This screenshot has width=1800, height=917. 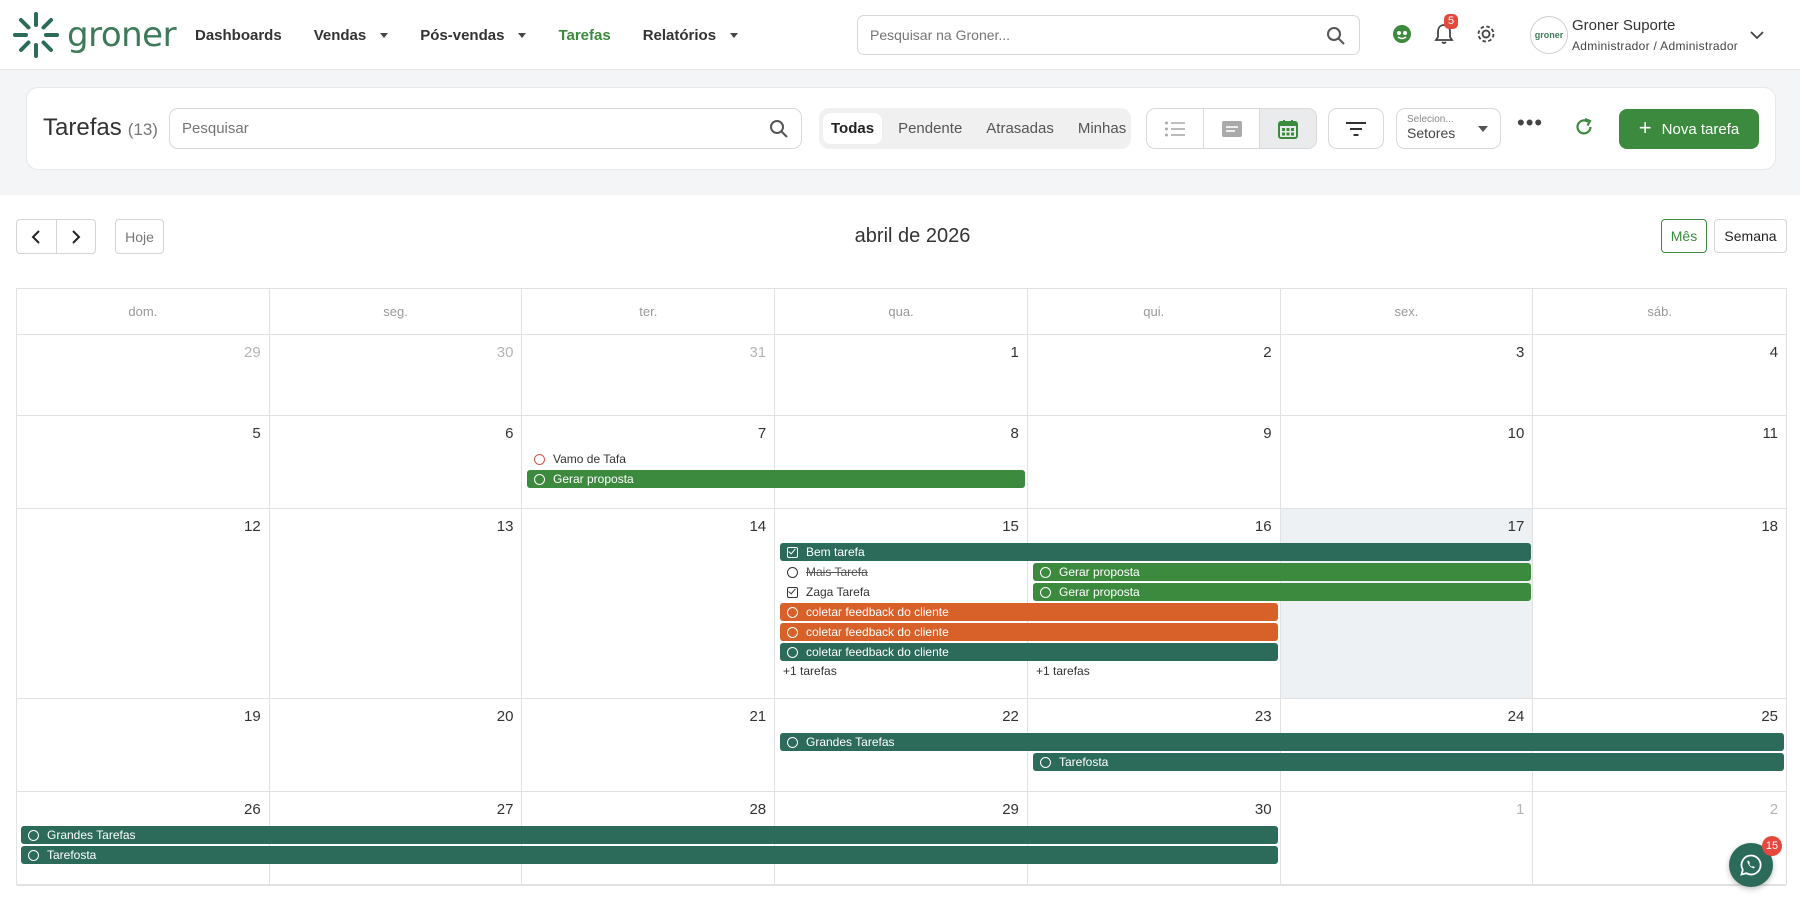 What do you see at coordinates (649, 745) in the screenshot?
I see `day-cell: 21` at bounding box center [649, 745].